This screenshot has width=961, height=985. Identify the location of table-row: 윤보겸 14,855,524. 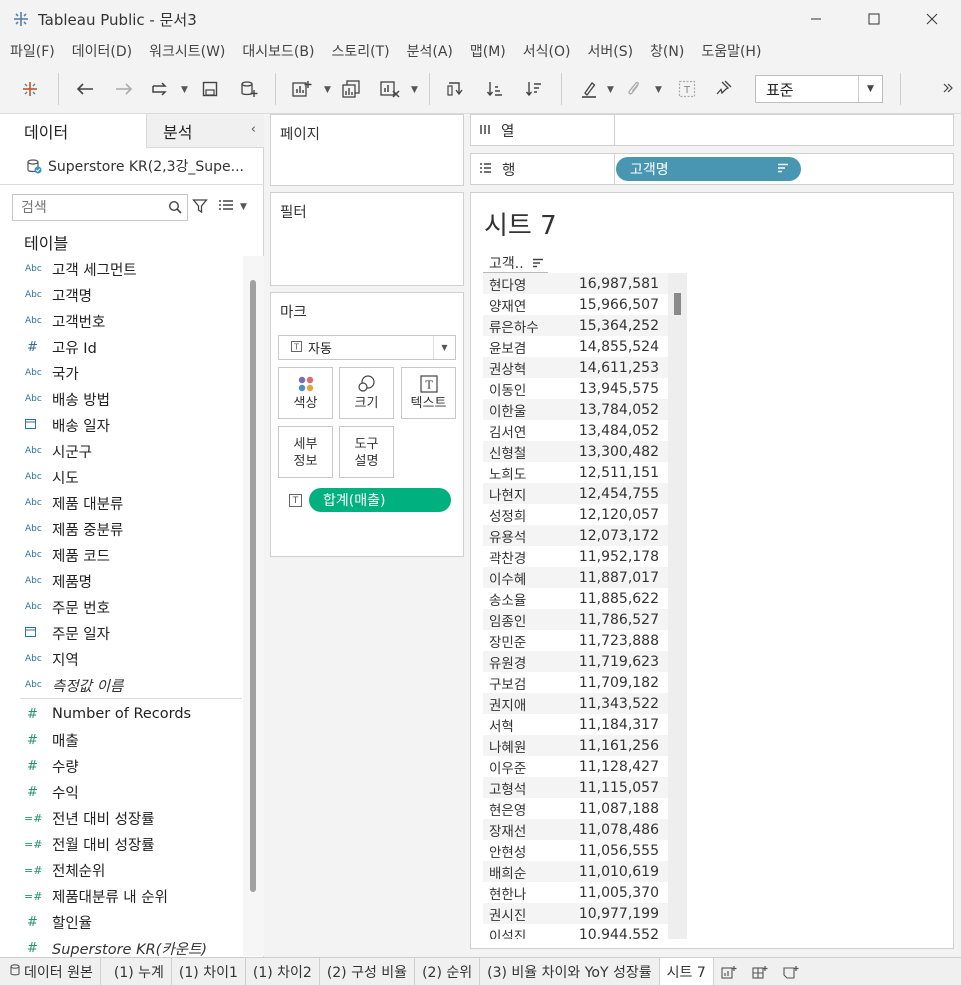
(585, 346).